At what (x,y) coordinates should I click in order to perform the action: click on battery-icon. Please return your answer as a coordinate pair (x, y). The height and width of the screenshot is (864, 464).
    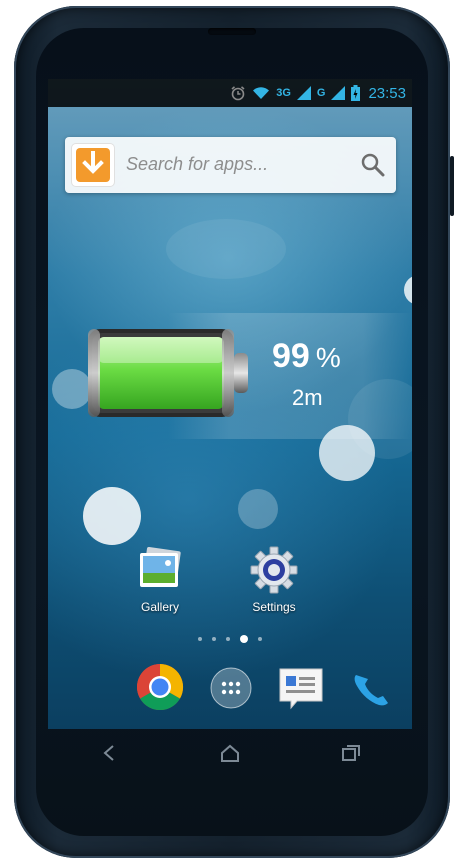
    Looking at the image, I should click on (168, 373).